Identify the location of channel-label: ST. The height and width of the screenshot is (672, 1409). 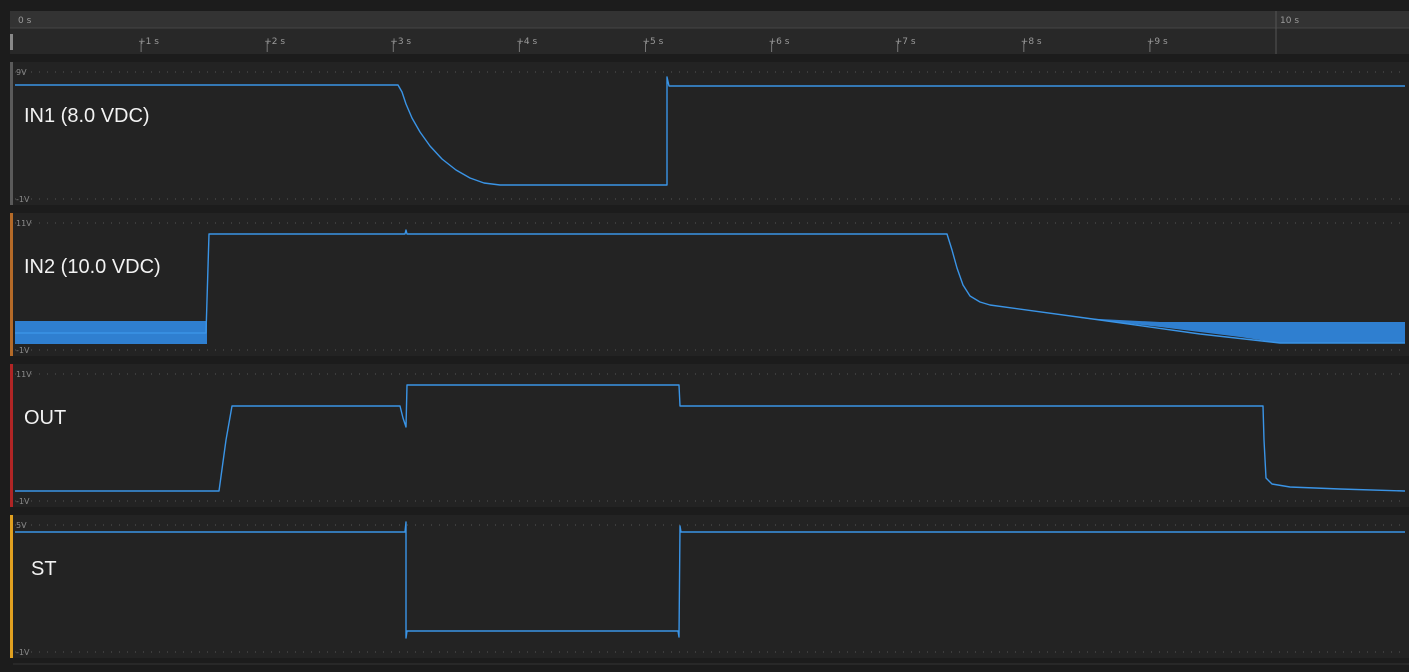
(44, 569).